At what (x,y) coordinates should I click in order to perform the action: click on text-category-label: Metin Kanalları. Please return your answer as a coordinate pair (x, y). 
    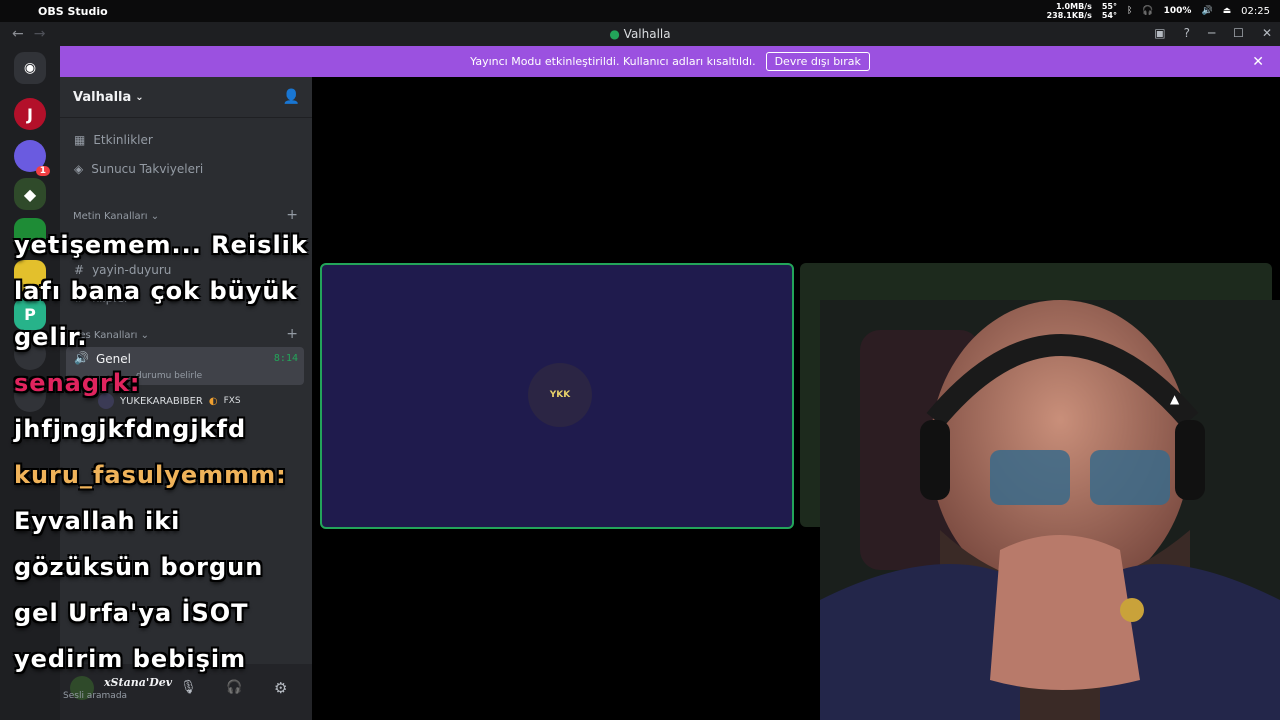
    Looking at the image, I should click on (110, 216).